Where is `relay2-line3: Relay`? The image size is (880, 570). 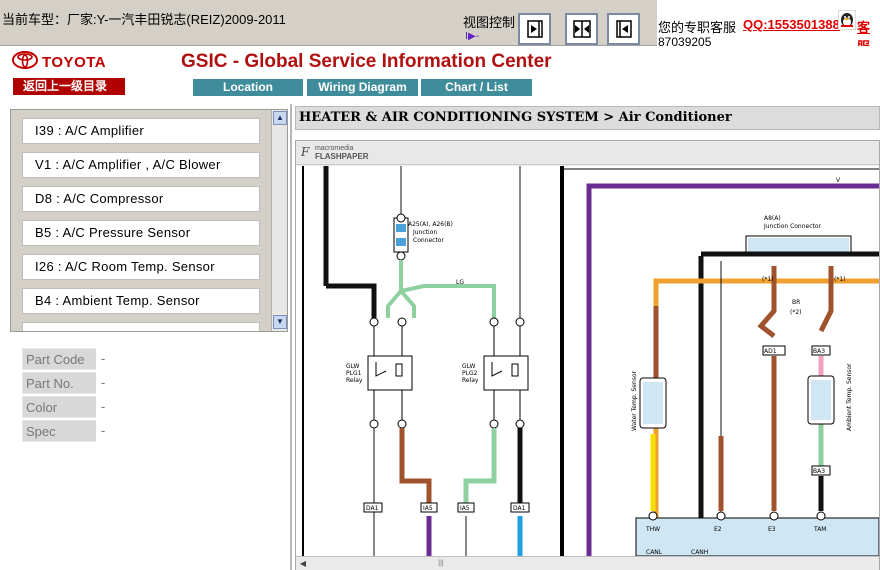
relay2-line3: Relay is located at coordinates (470, 380).